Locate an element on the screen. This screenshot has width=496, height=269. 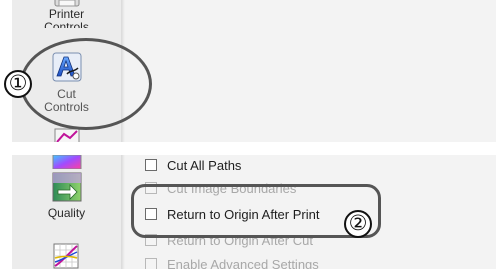
option-label: Cut All Paths is located at coordinates (204, 165).